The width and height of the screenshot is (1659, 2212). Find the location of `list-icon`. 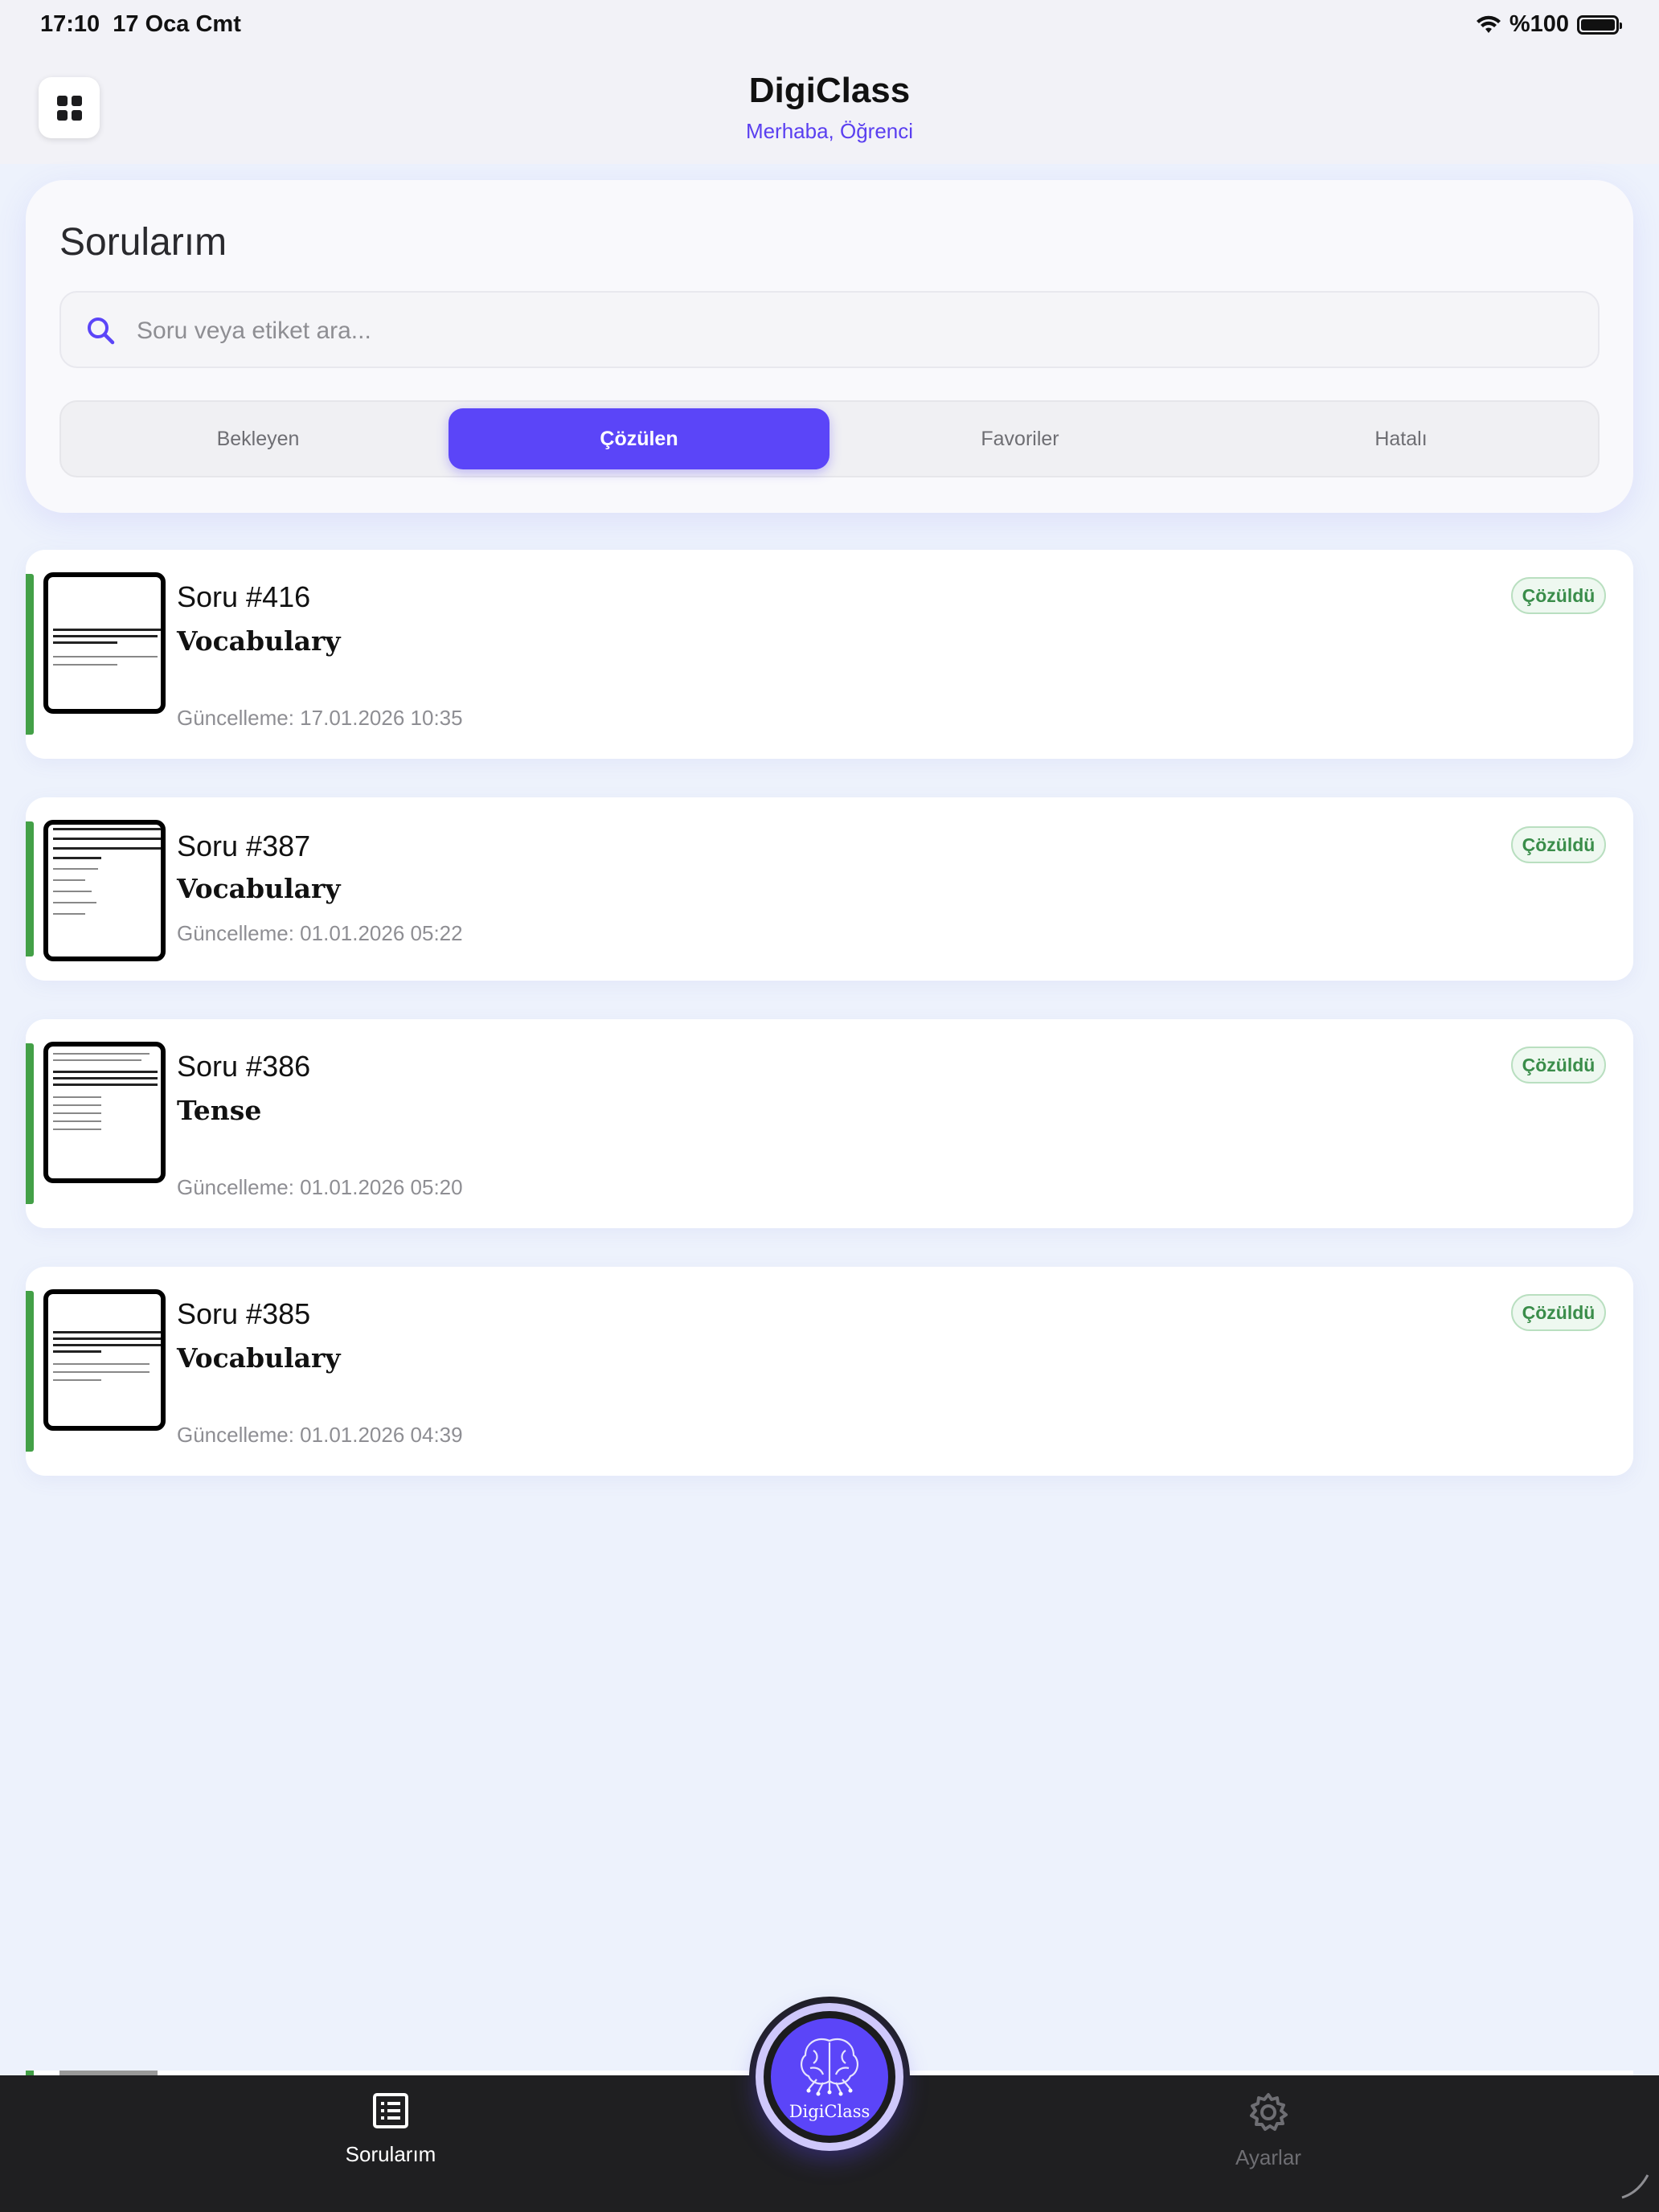

list-icon is located at coordinates (390, 2110).